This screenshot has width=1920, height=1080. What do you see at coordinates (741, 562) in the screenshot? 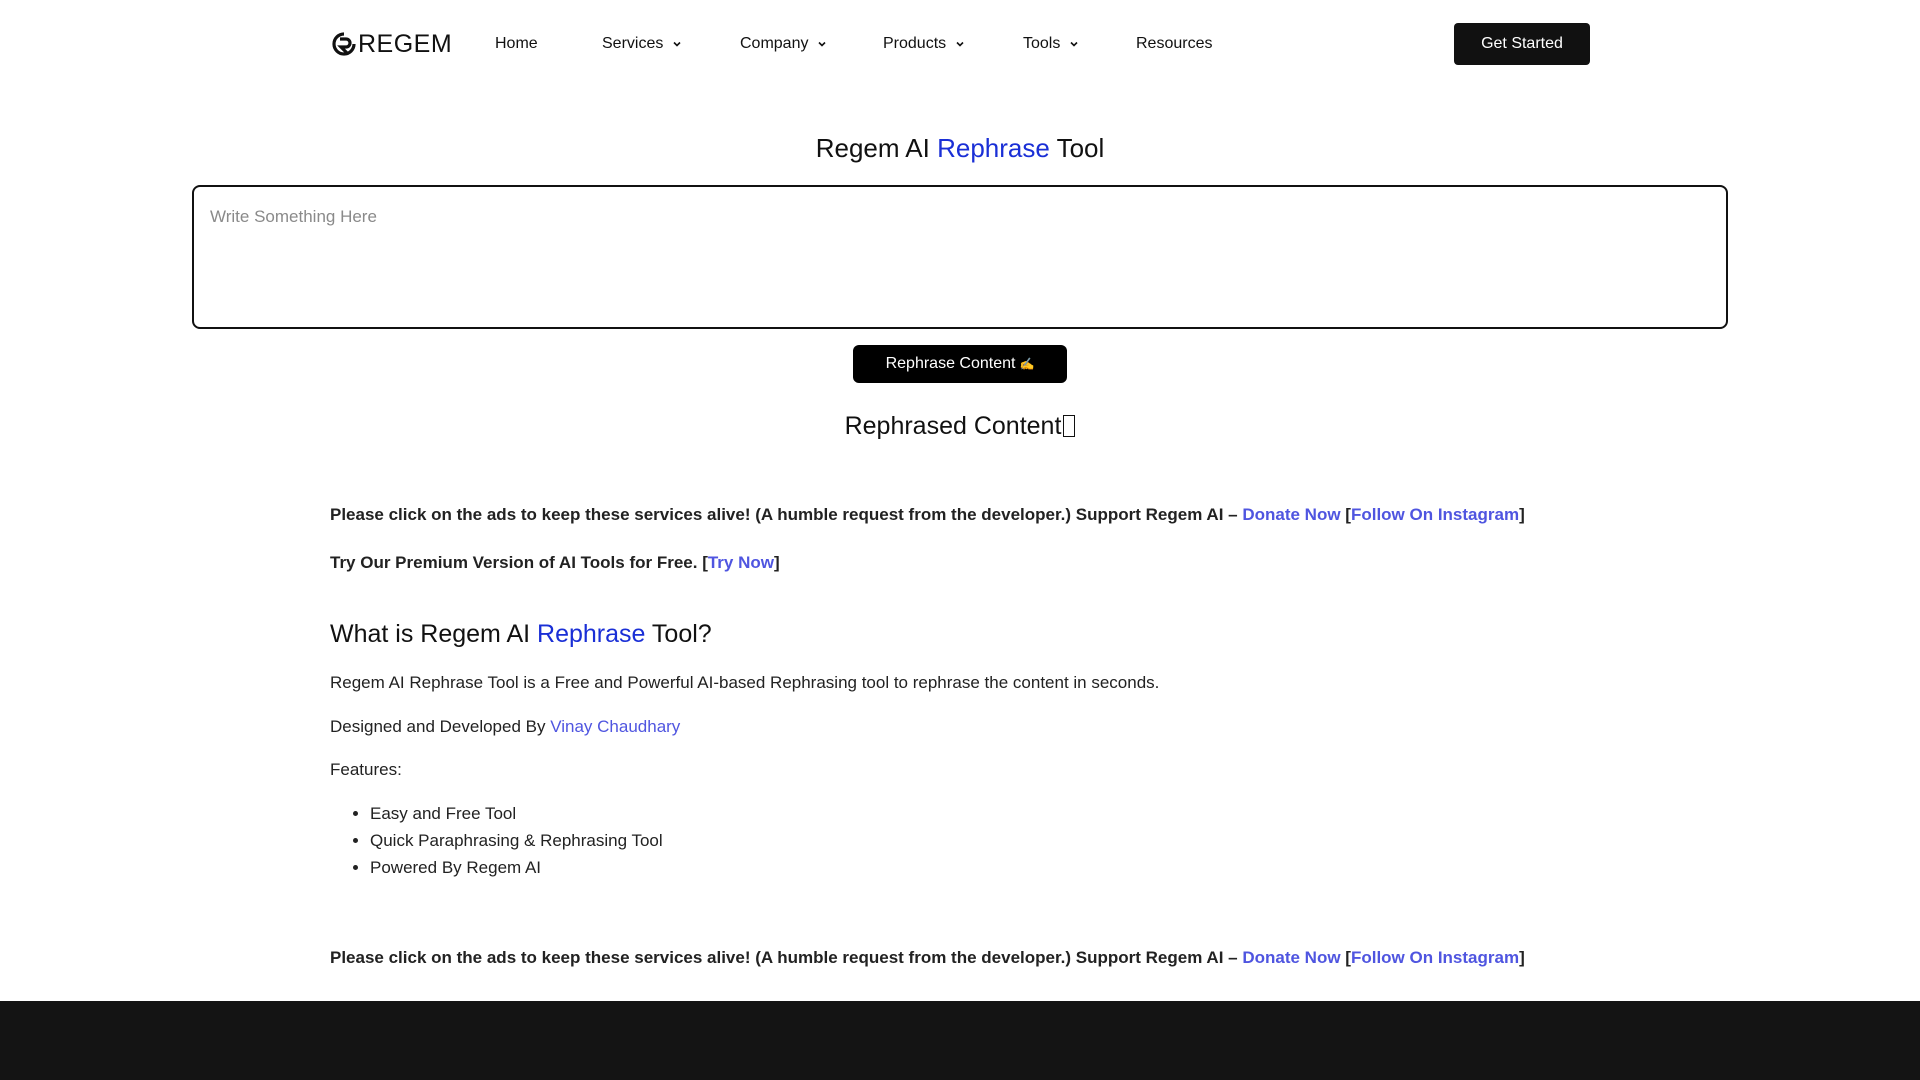
I see `try-now-link: Try Now` at bounding box center [741, 562].